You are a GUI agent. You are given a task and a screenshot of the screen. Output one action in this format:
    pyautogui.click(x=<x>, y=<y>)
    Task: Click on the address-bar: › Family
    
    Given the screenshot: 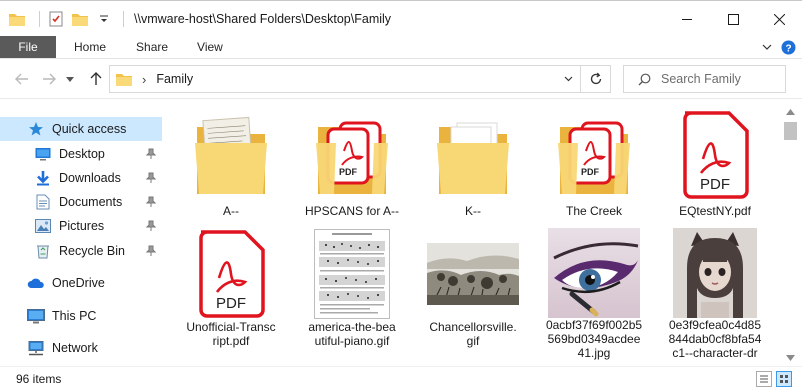 What is the action you would take?
    pyautogui.click(x=360, y=79)
    